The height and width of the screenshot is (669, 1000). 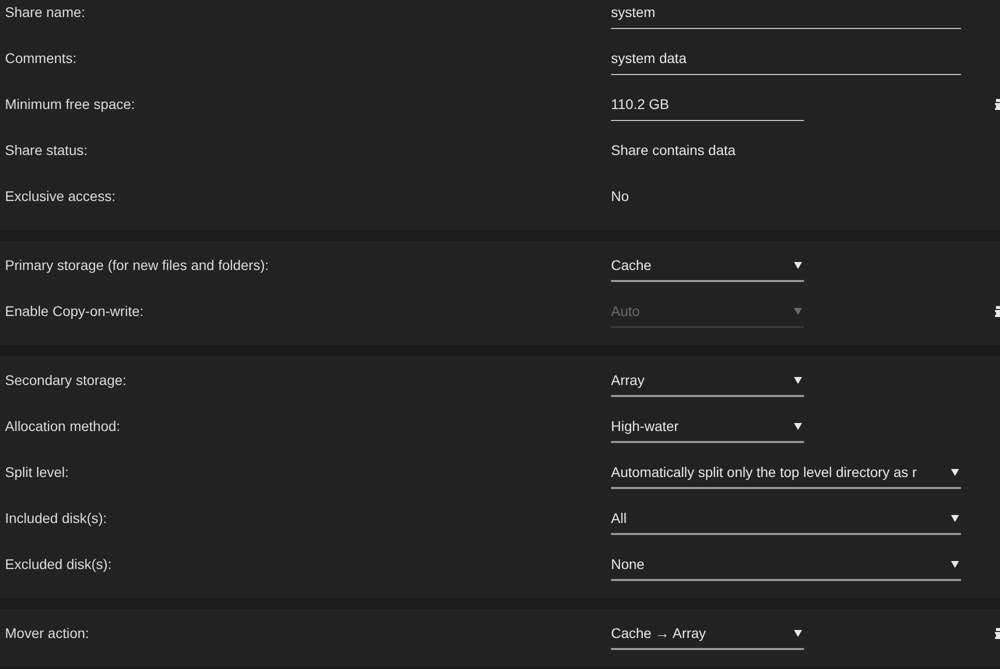 I want to click on dropdown: Cache → Array, so click(x=707, y=636).